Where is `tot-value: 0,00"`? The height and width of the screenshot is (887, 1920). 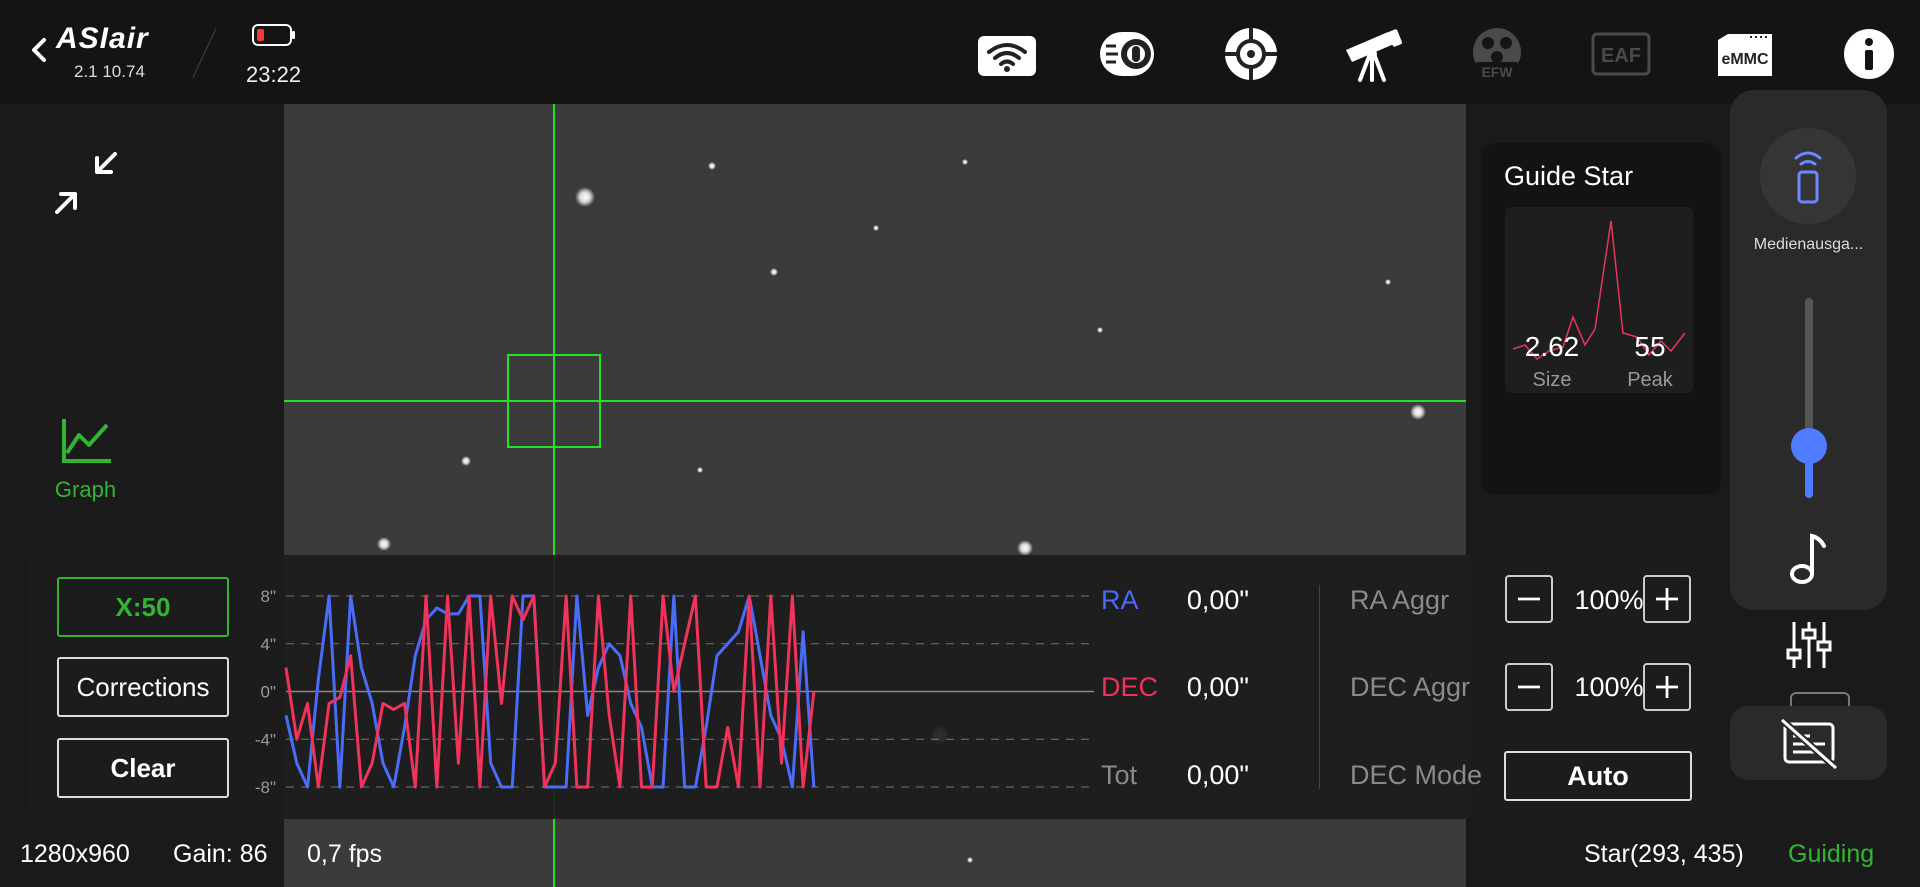 tot-value: 0,00" is located at coordinates (1217, 775).